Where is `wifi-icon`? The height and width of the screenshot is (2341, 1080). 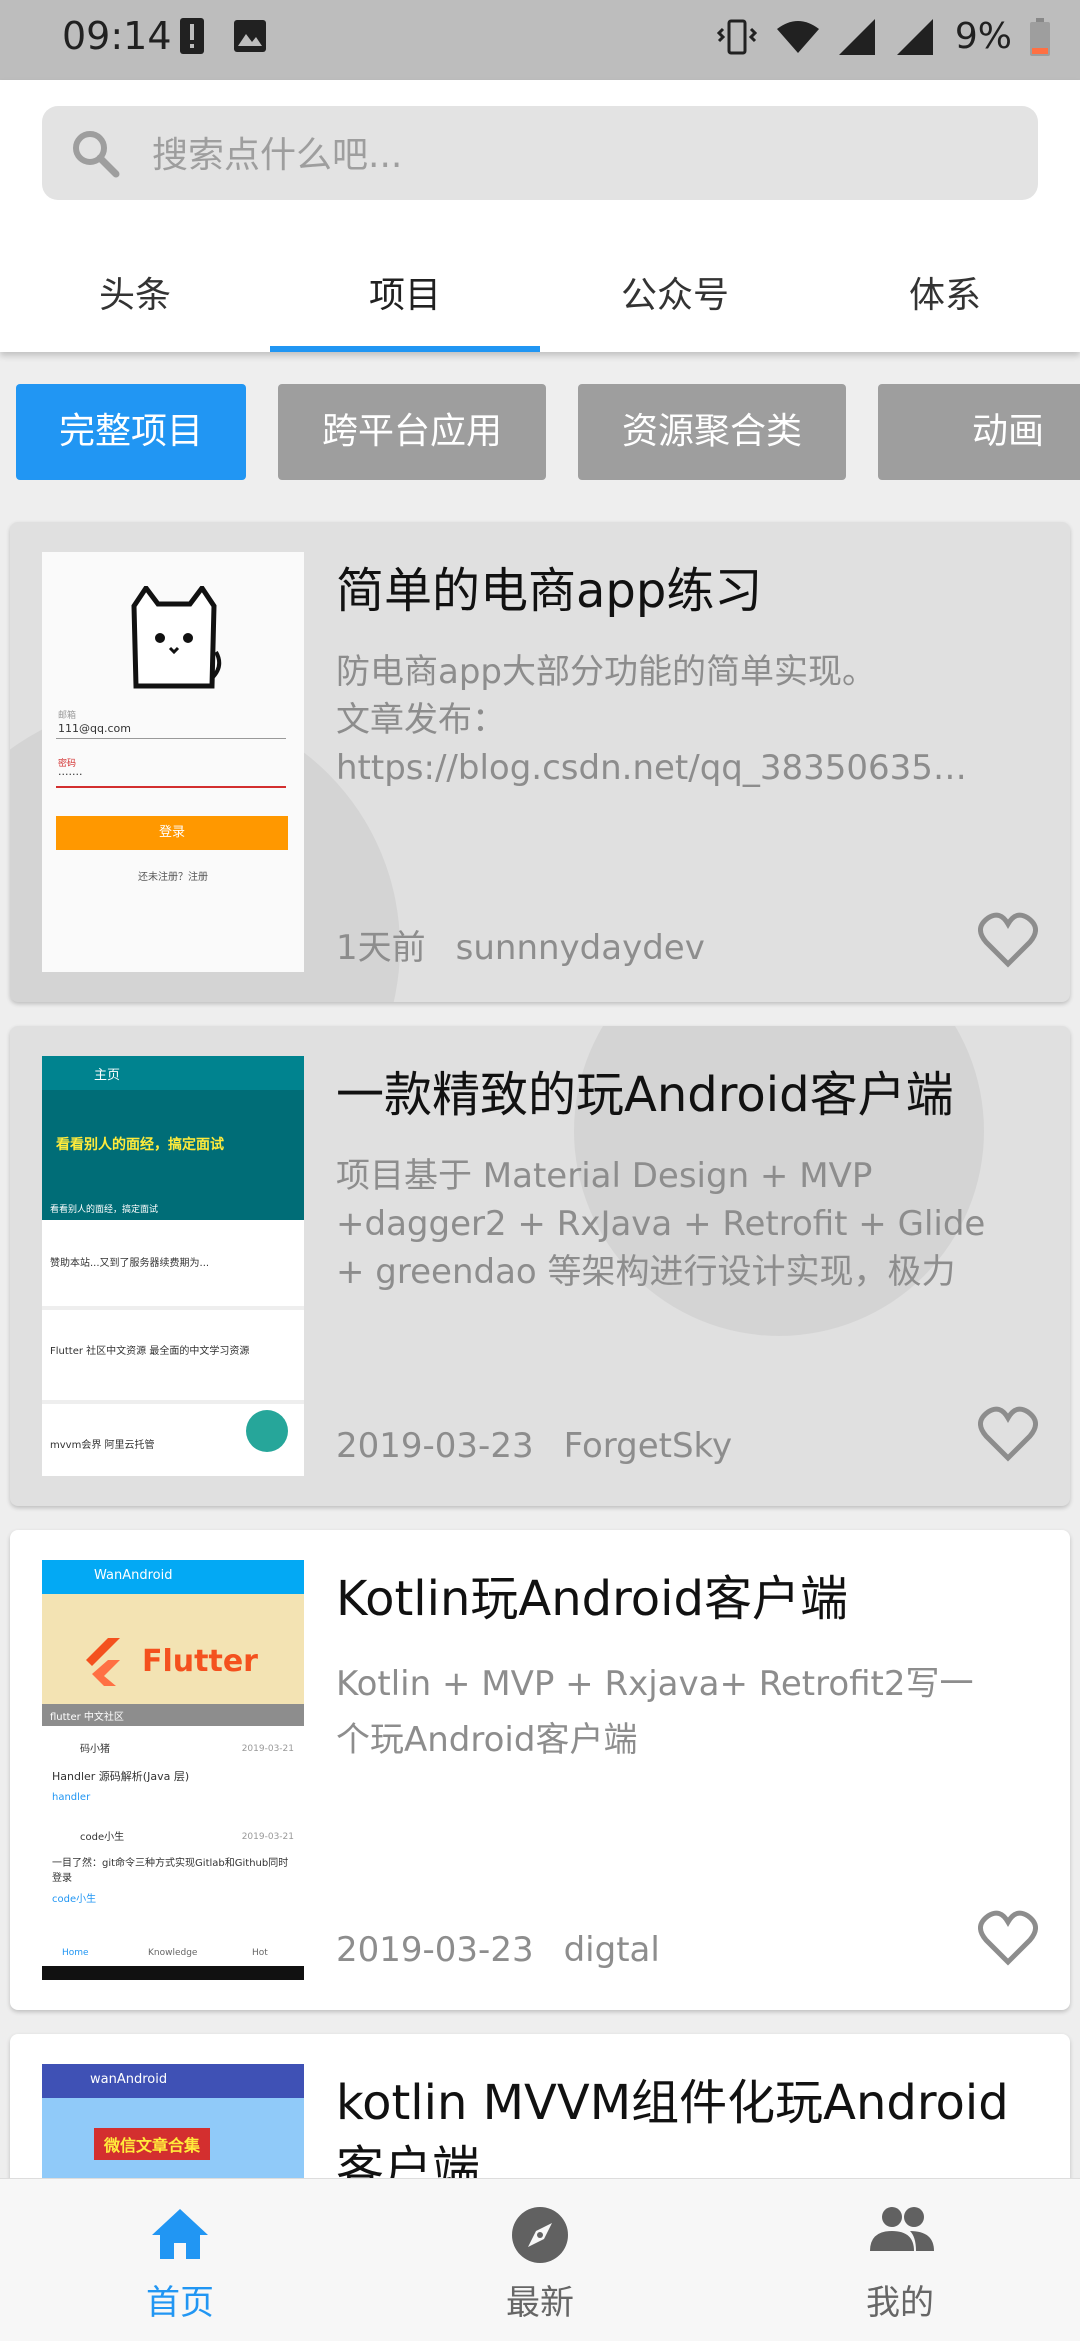
wifi-icon is located at coordinates (797, 36).